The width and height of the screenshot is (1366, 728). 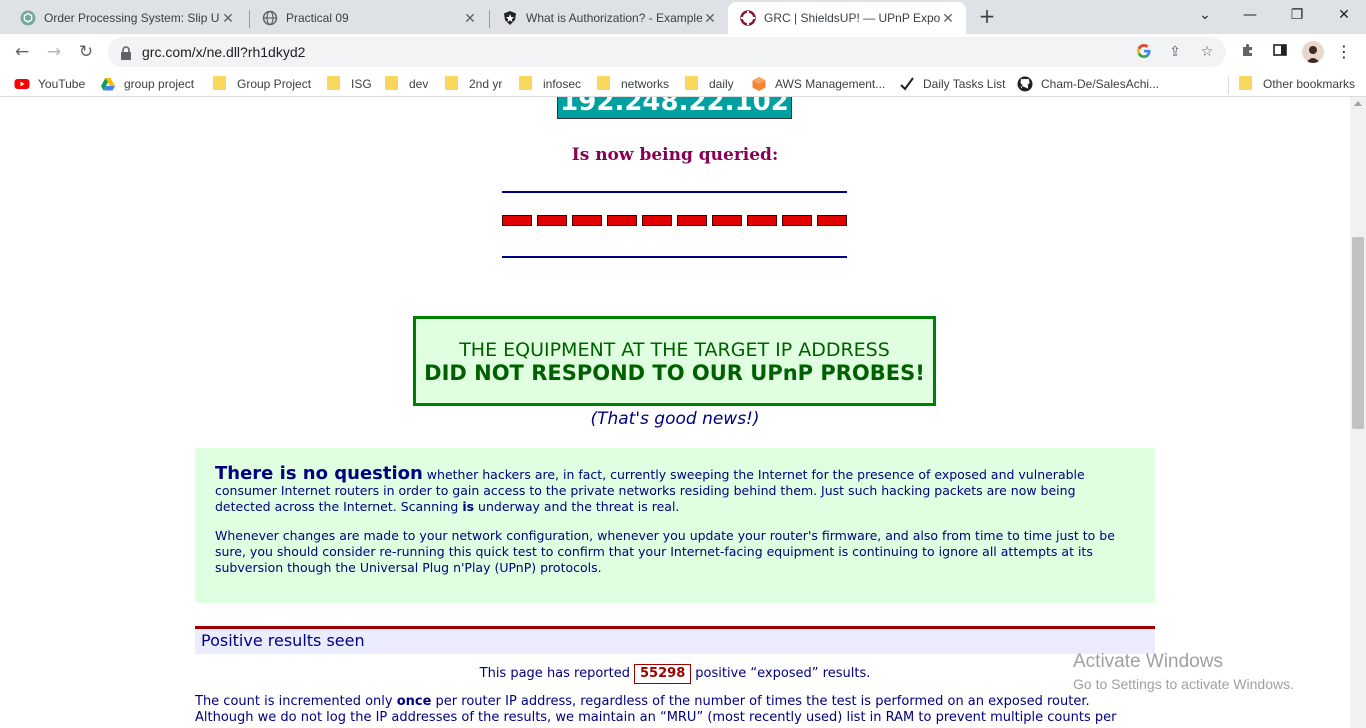 I want to click on bookmark-folder-dev: dev, so click(x=406, y=84).